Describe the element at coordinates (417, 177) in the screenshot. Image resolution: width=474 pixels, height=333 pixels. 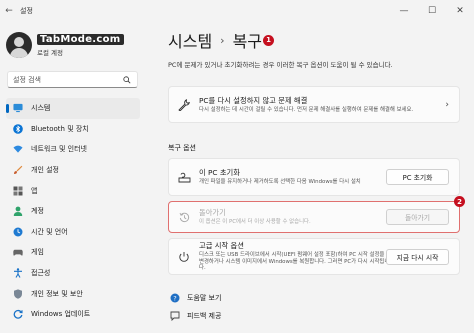
I see `reset-pc-button: PC 초기화` at that location.